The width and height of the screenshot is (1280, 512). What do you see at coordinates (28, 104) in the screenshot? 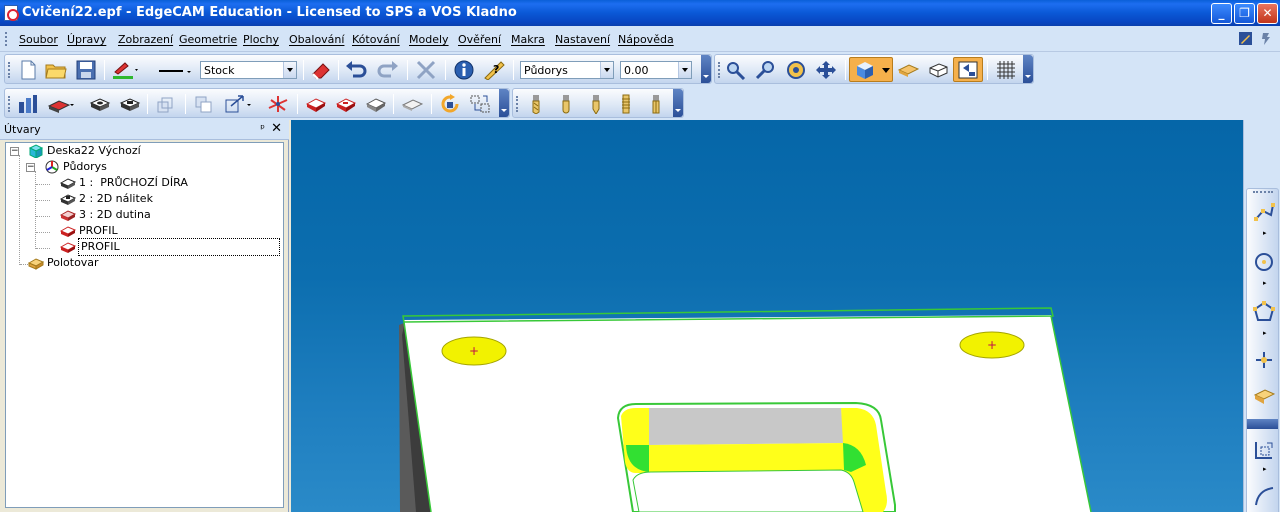
I see `features-icon` at bounding box center [28, 104].